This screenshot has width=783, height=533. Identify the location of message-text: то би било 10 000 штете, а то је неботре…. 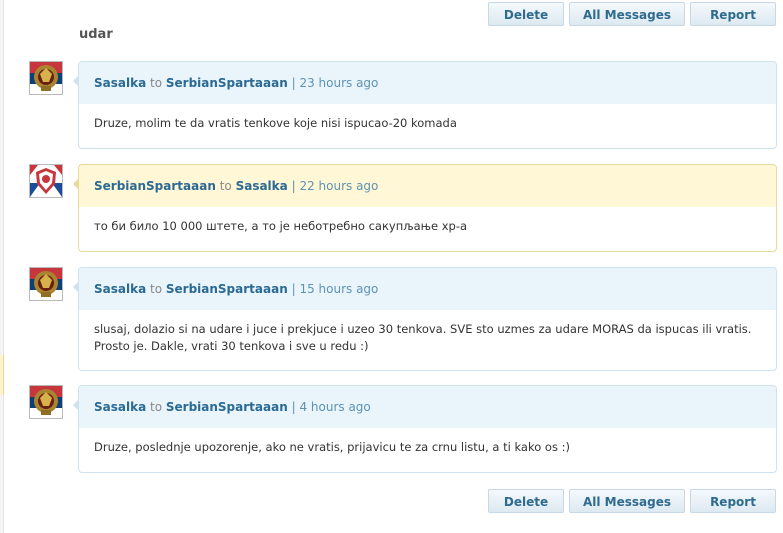
(281, 226).